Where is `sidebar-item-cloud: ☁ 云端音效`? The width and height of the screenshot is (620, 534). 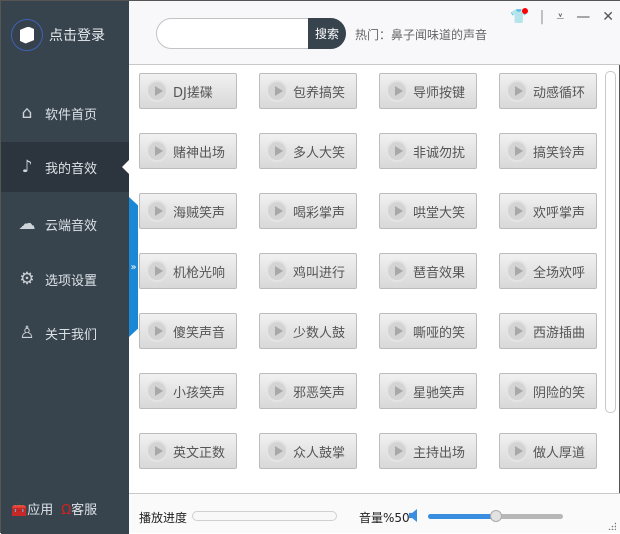 sidebar-item-cloud: ☁ 云端音效 is located at coordinates (65, 224).